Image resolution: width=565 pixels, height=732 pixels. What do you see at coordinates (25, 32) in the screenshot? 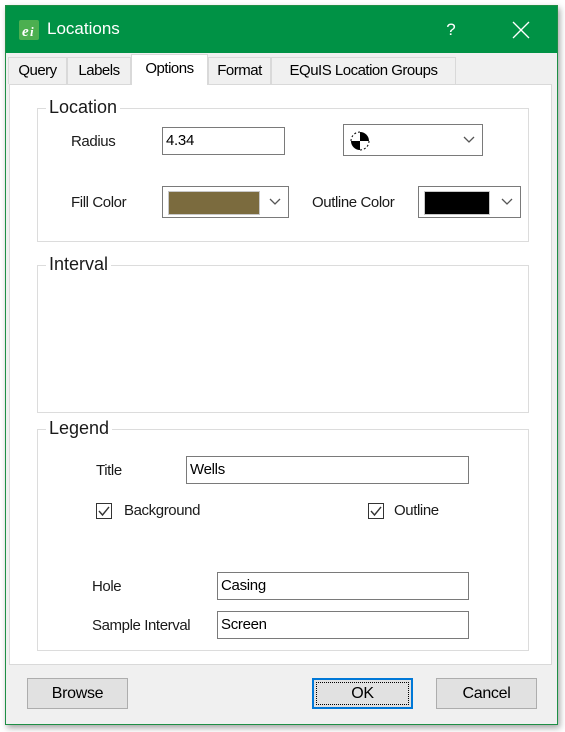
I see `svg-text: e` at bounding box center [25, 32].